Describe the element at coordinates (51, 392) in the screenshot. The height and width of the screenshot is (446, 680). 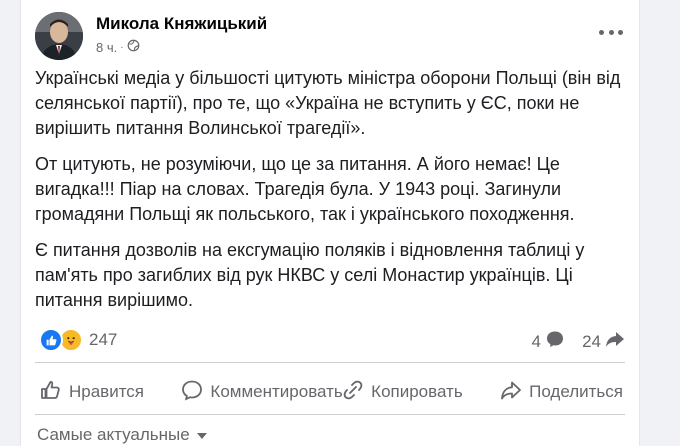
I see `thumbs-up-icon` at that location.